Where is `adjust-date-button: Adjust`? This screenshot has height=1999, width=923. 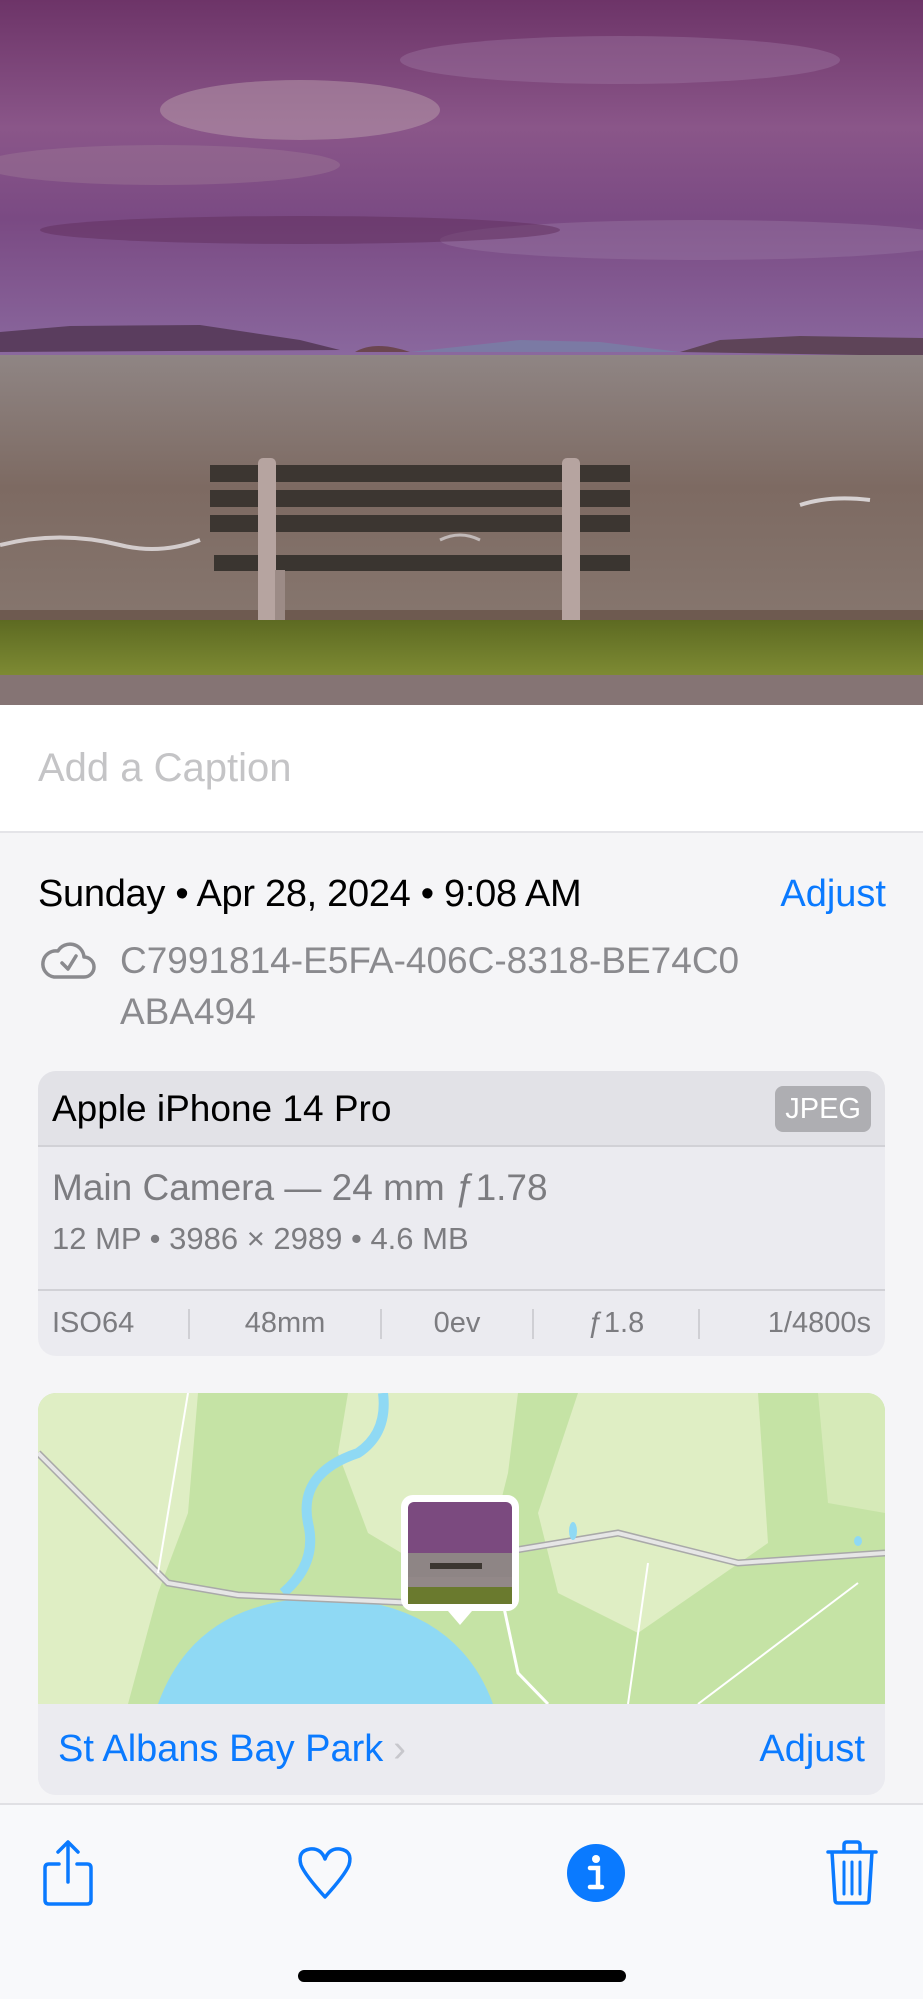
adjust-date-button: Adjust is located at coordinates (833, 894).